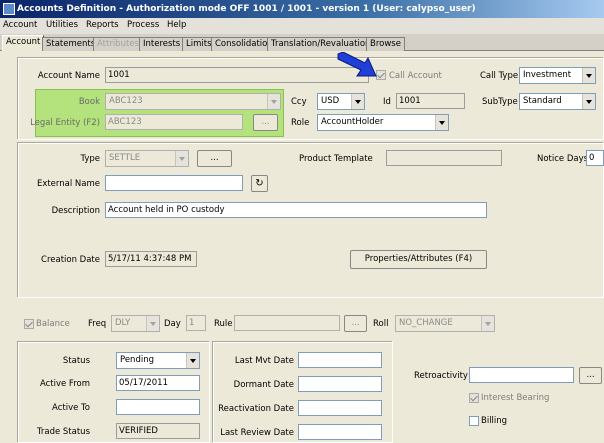 This screenshot has height=443, width=604. What do you see at coordinates (147, 158) in the screenshot?
I see `type-select: SETTLE` at bounding box center [147, 158].